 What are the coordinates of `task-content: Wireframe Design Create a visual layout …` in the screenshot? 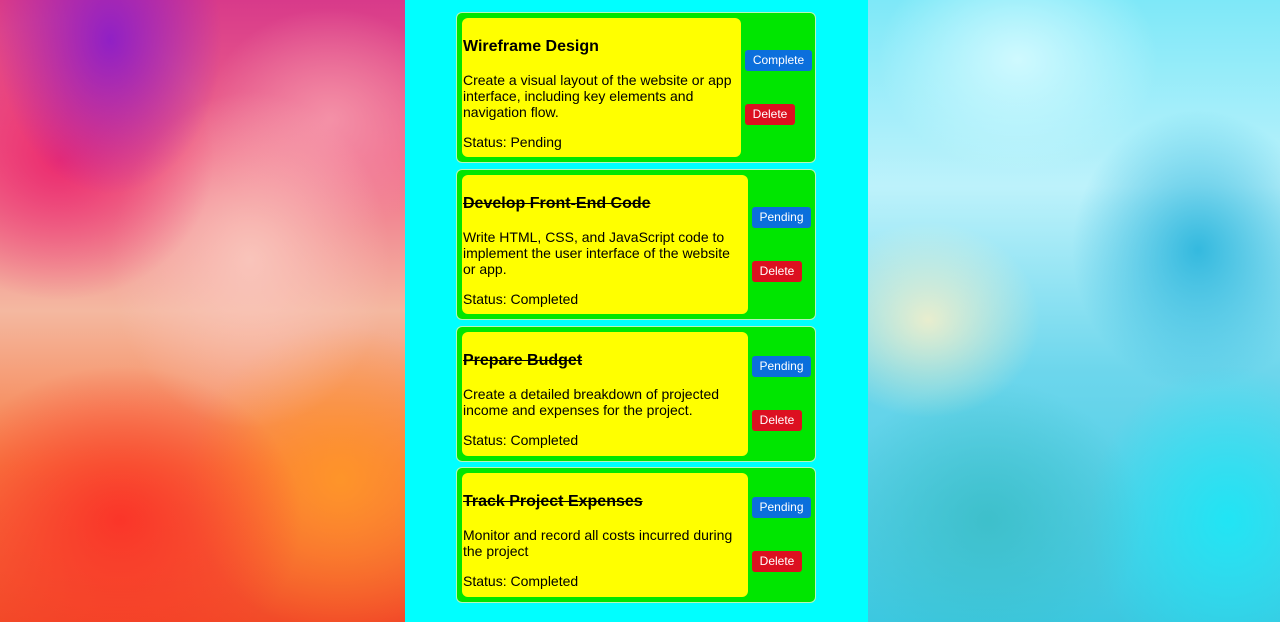 It's located at (601, 87).